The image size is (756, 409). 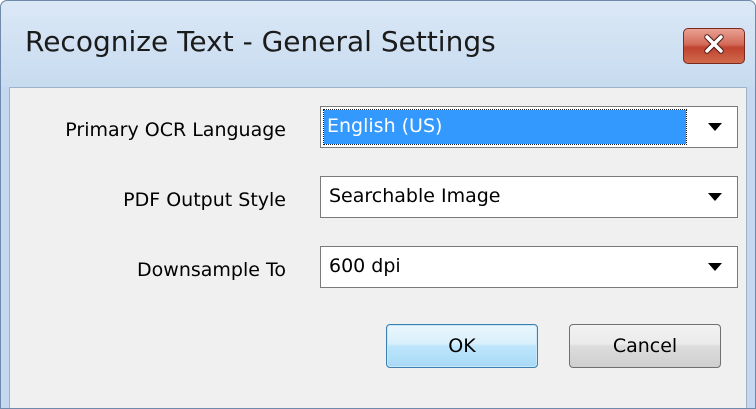 I want to click on close-x-icon, so click(x=714, y=46).